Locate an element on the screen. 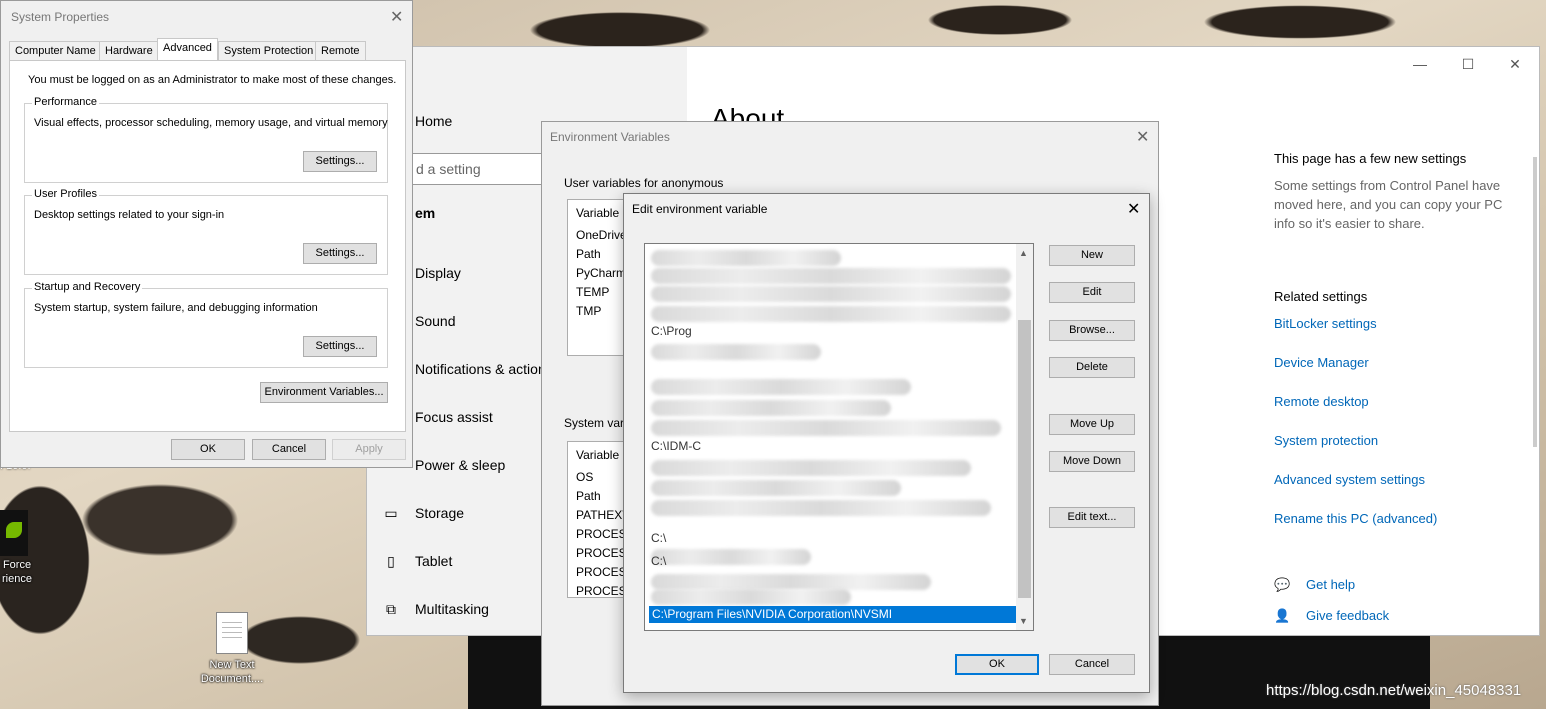 The width and height of the screenshot is (1546, 709). feedback-icon: 👤 is located at coordinates (1282, 615).